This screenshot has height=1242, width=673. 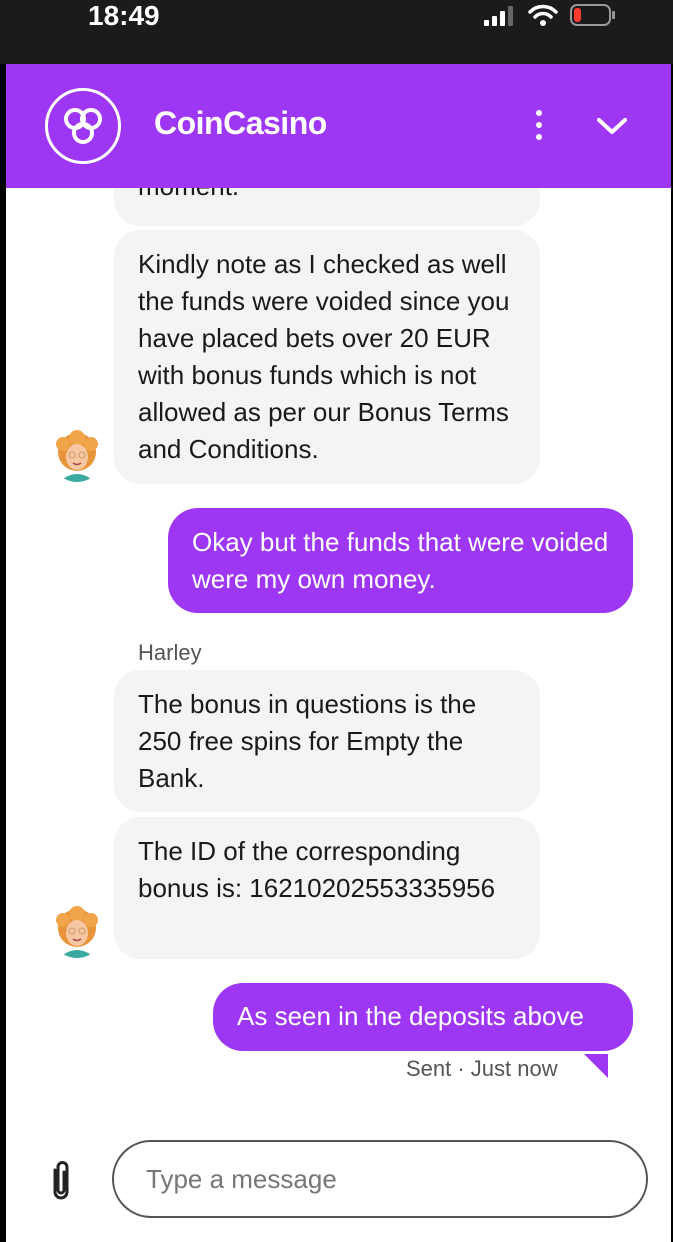 I want to click on sent-indicator-icon, so click(x=596, y=1066).